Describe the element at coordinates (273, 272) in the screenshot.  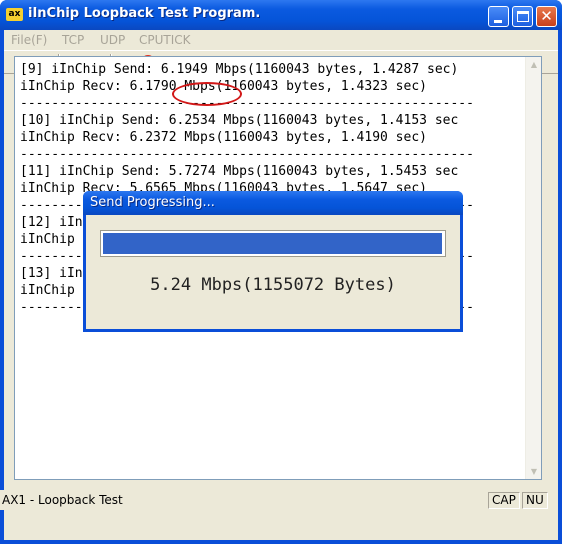
I see `dialog-body: 5.24 Mbps(1155072 Bytes)` at that location.